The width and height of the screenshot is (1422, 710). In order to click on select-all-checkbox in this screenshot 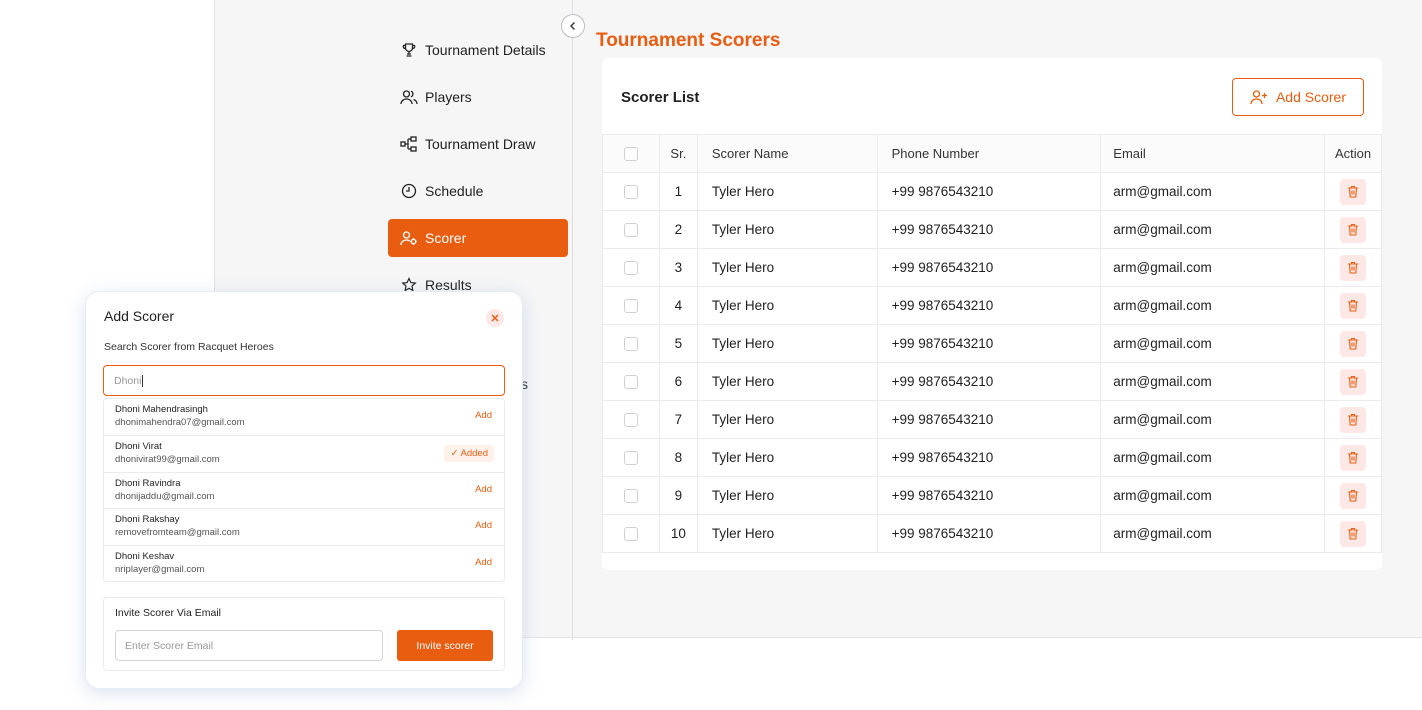, I will do `click(630, 154)`.